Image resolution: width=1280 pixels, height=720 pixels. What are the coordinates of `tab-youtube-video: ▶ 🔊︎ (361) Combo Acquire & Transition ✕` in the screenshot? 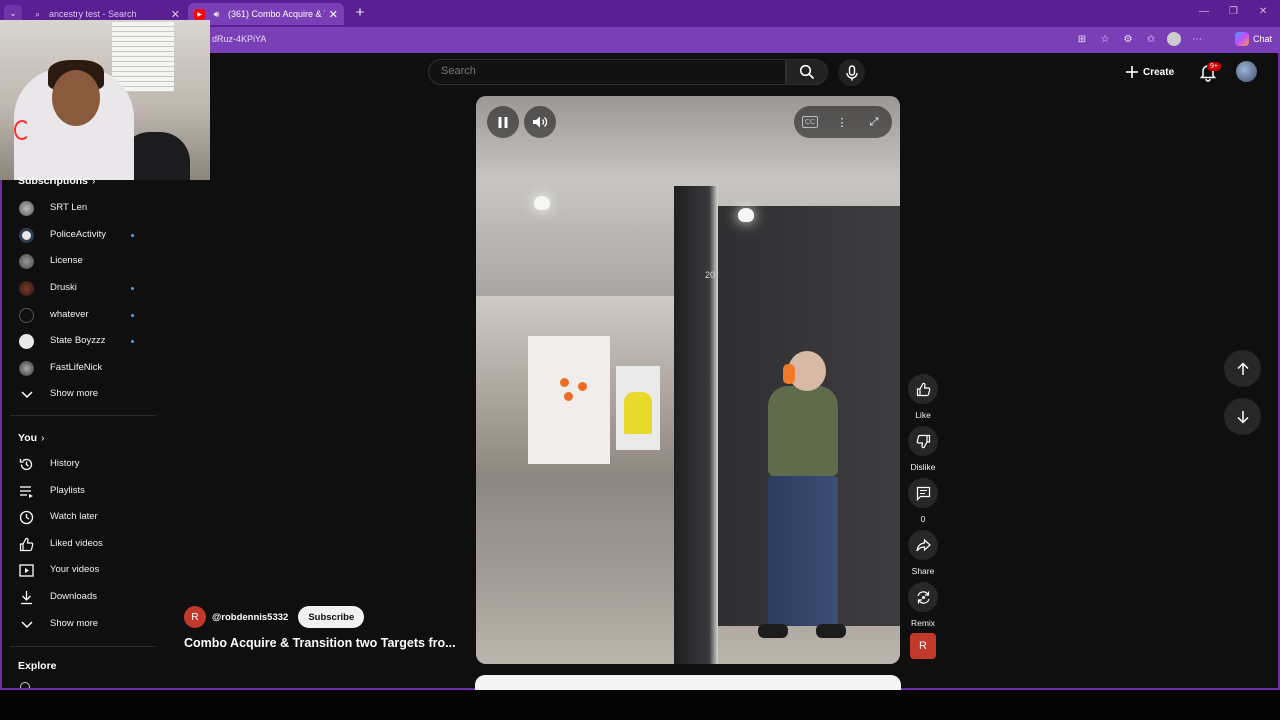 It's located at (266, 14).